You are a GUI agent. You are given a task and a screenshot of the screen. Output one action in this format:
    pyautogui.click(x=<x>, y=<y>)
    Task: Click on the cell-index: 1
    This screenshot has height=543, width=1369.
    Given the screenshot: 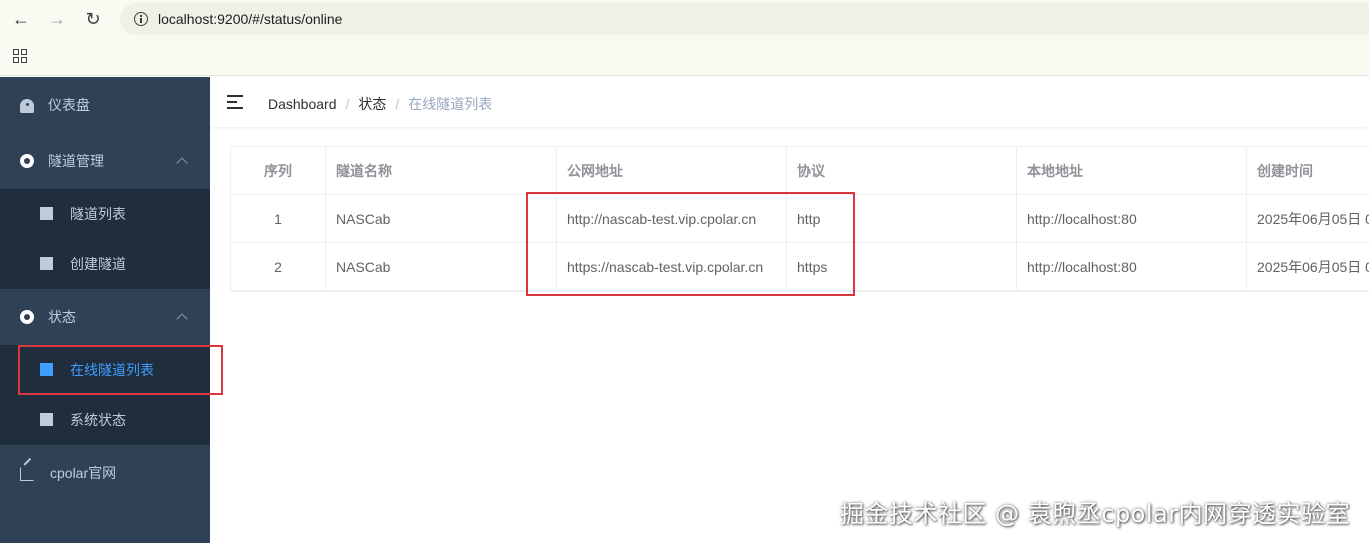 What is the action you would take?
    pyautogui.click(x=278, y=219)
    